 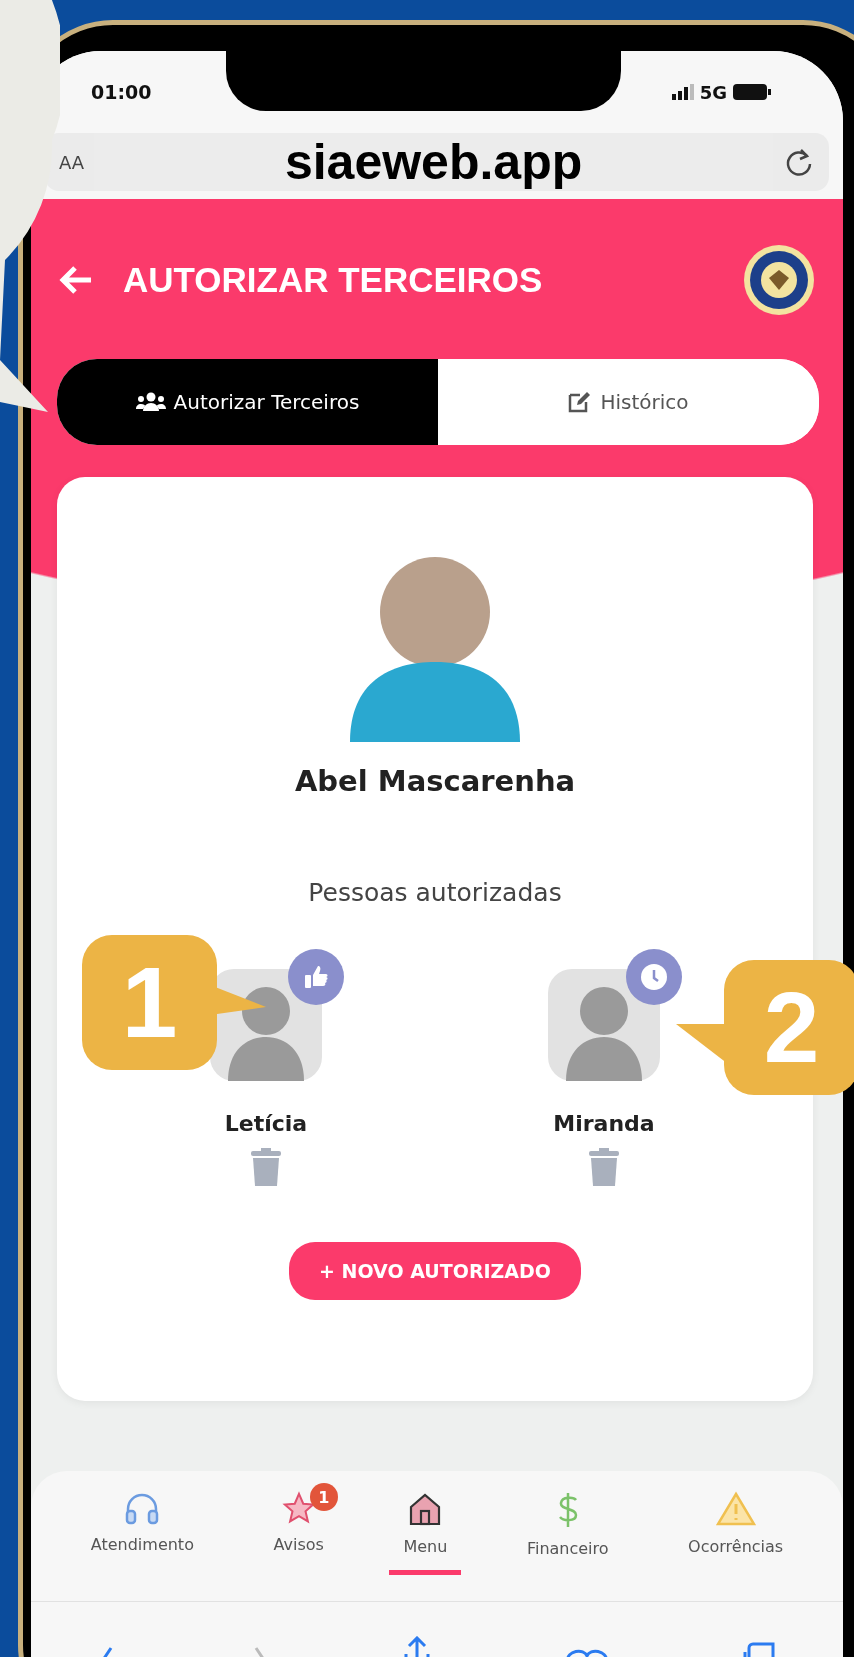 What do you see at coordinates (121, 92) in the screenshot?
I see `status-time: 01:00` at bounding box center [121, 92].